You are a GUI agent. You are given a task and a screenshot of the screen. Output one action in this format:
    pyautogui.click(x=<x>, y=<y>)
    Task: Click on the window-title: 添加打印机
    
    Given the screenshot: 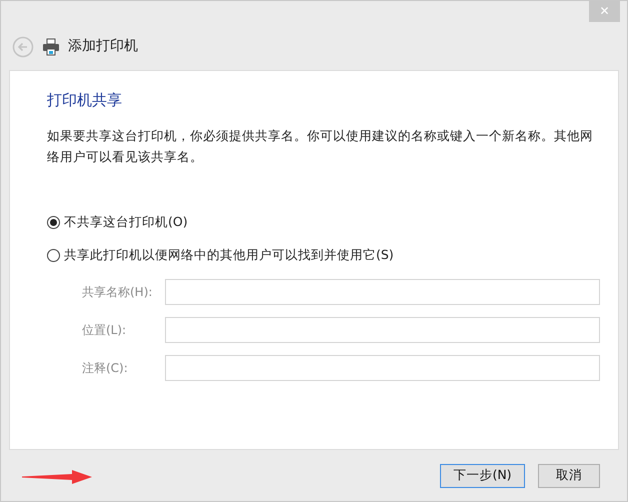 What is the action you would take?
    pyautogui.click(x=103, y=46)
    